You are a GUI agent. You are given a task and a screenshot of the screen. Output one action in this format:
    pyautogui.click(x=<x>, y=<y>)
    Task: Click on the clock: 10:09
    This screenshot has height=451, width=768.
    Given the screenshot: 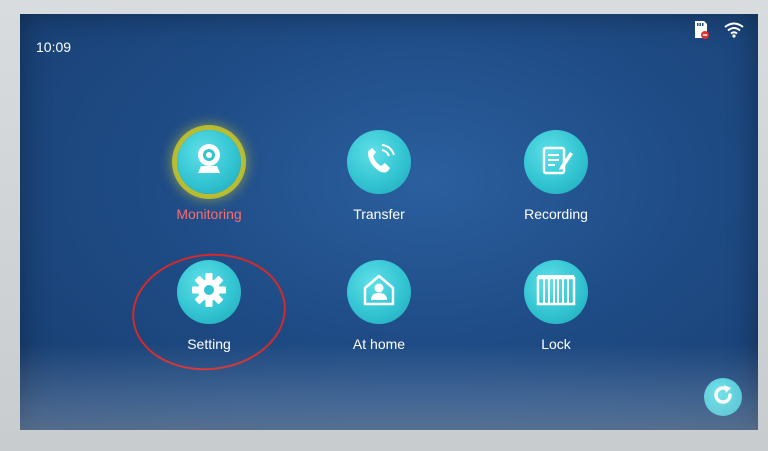 What is the action you would take?
    pyautogui.click(x=54, y=47)
    